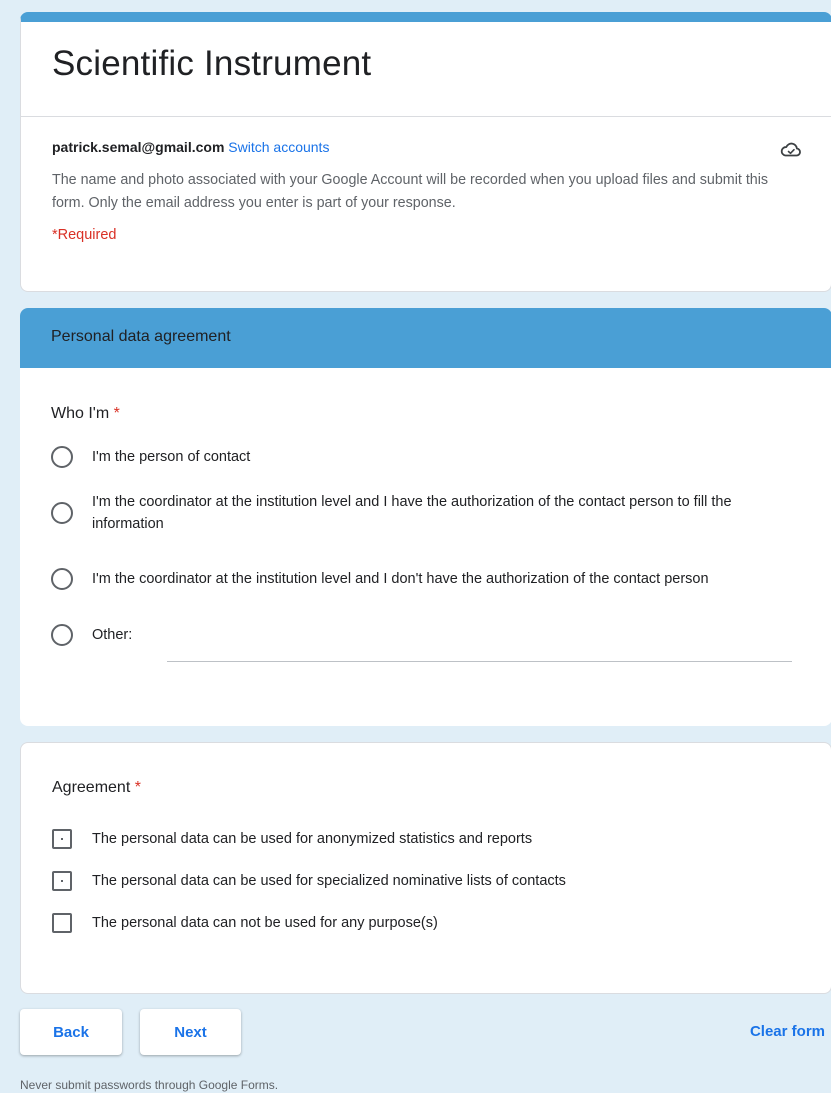 The image size is (831, 1093). I want to click on question-title-who: Who I'm *, so click(425, 395).